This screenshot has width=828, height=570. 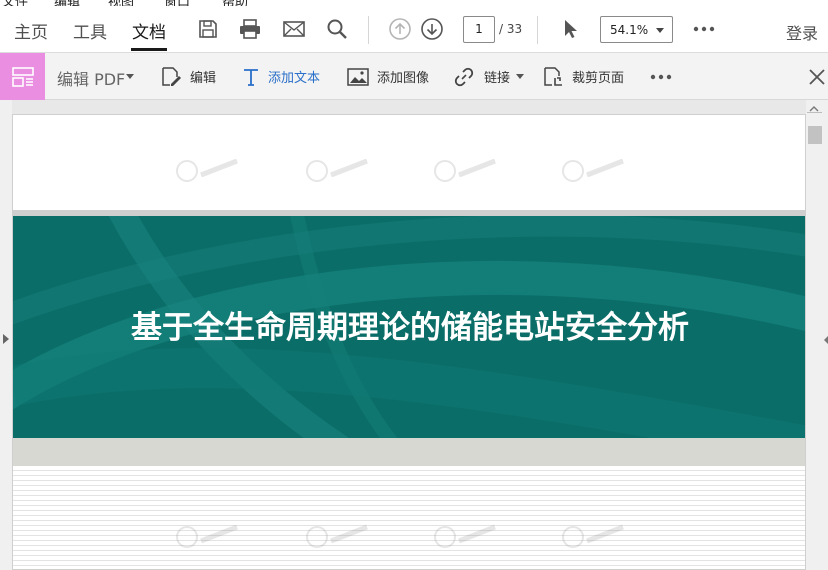 What do you see at coordinates (826, 340) in the screenshot?
I see `right-panel-toggle-icon` at bounding box center [826, 340].